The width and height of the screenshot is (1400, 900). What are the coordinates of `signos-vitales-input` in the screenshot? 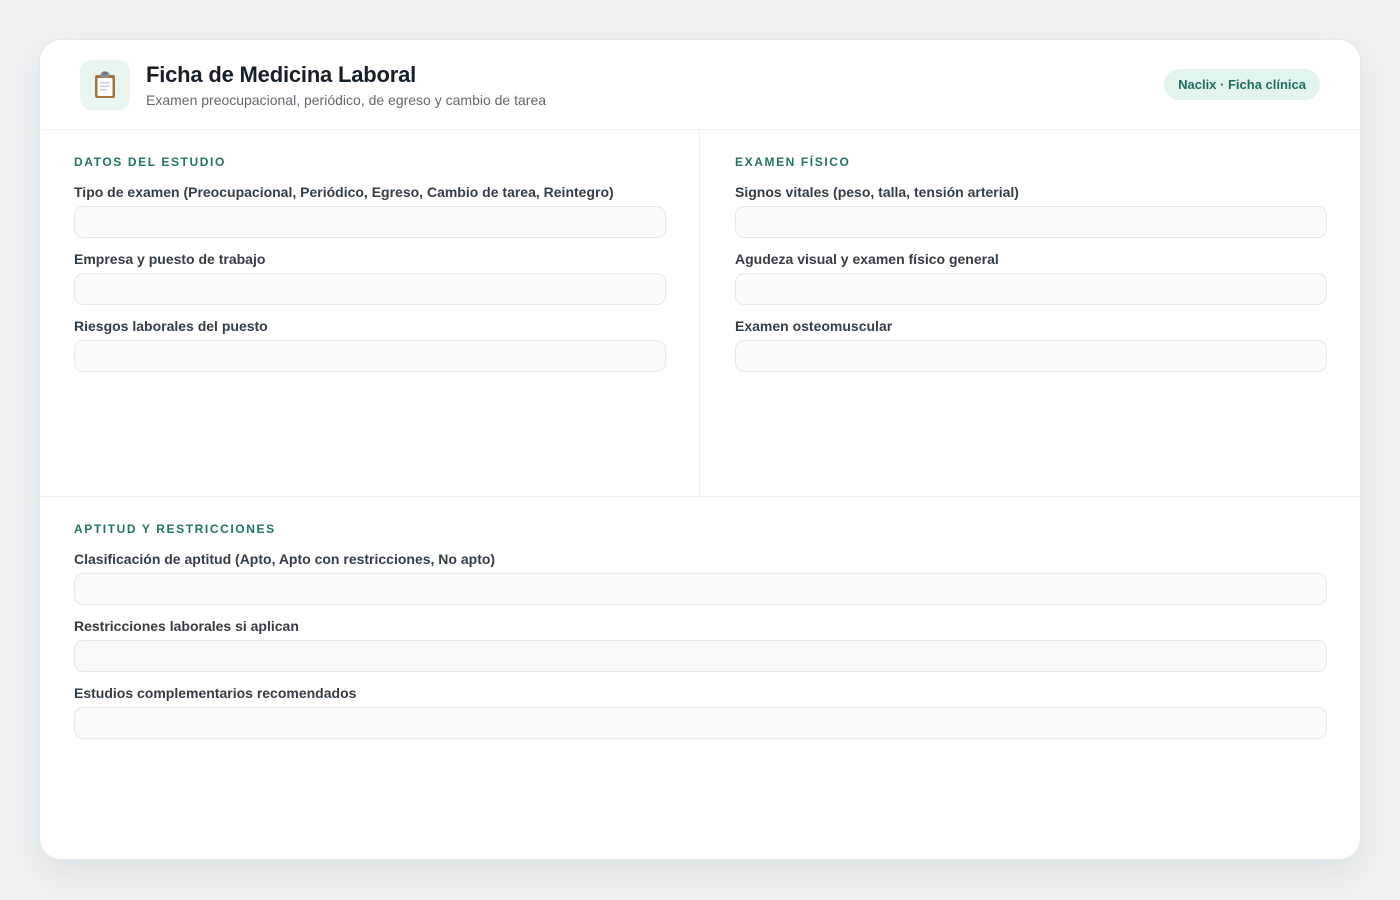 It's located at (1031, 222).